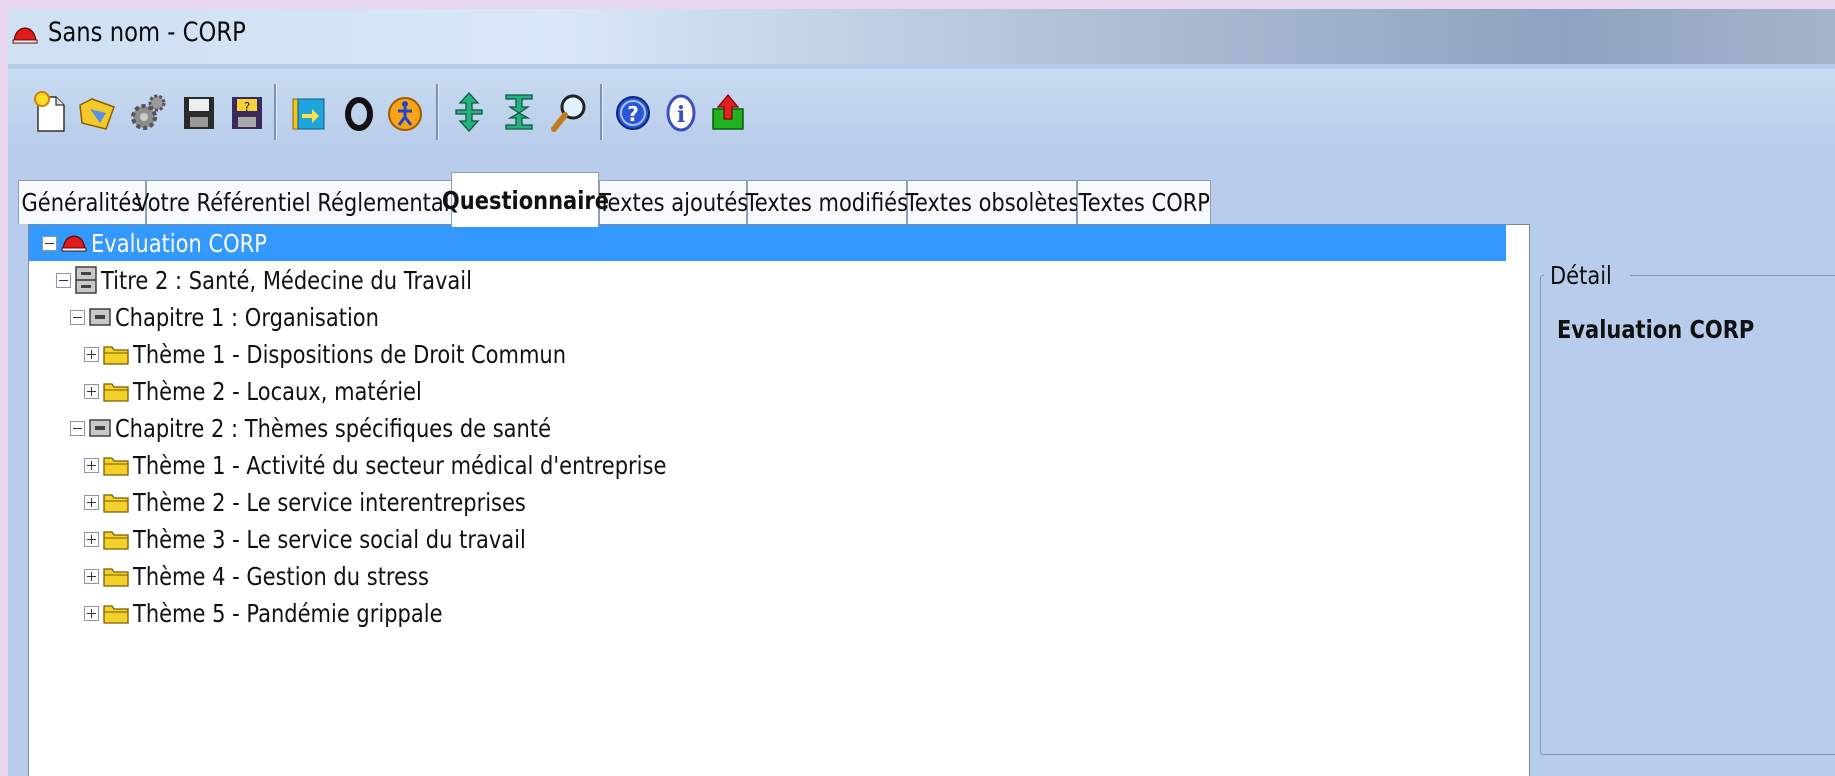 The height and width of the screenshot is (776, 1835). What do you see at coordinates (147, 112) in the screenshot?
I see `settings-gear-icon` at bounding box center [147, 112].